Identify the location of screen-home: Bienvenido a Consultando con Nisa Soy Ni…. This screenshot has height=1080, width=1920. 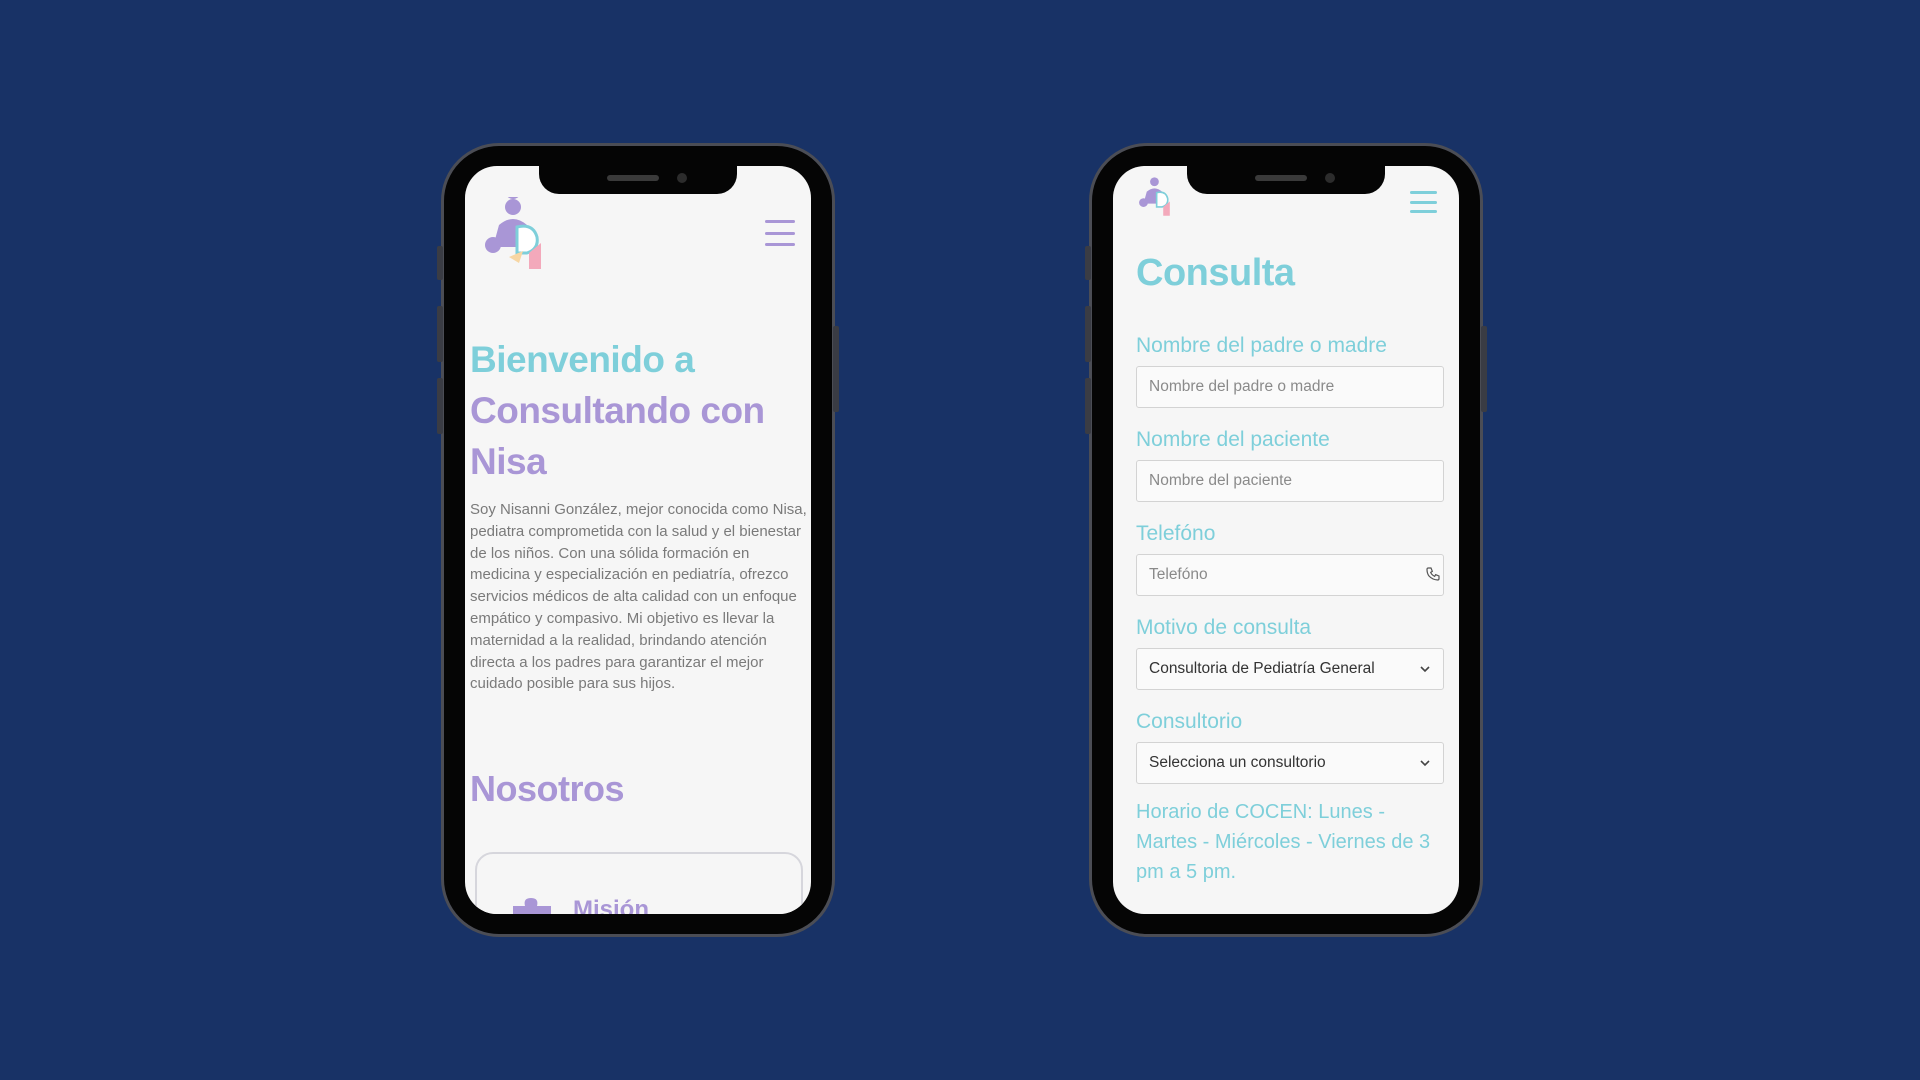
(638, 540).